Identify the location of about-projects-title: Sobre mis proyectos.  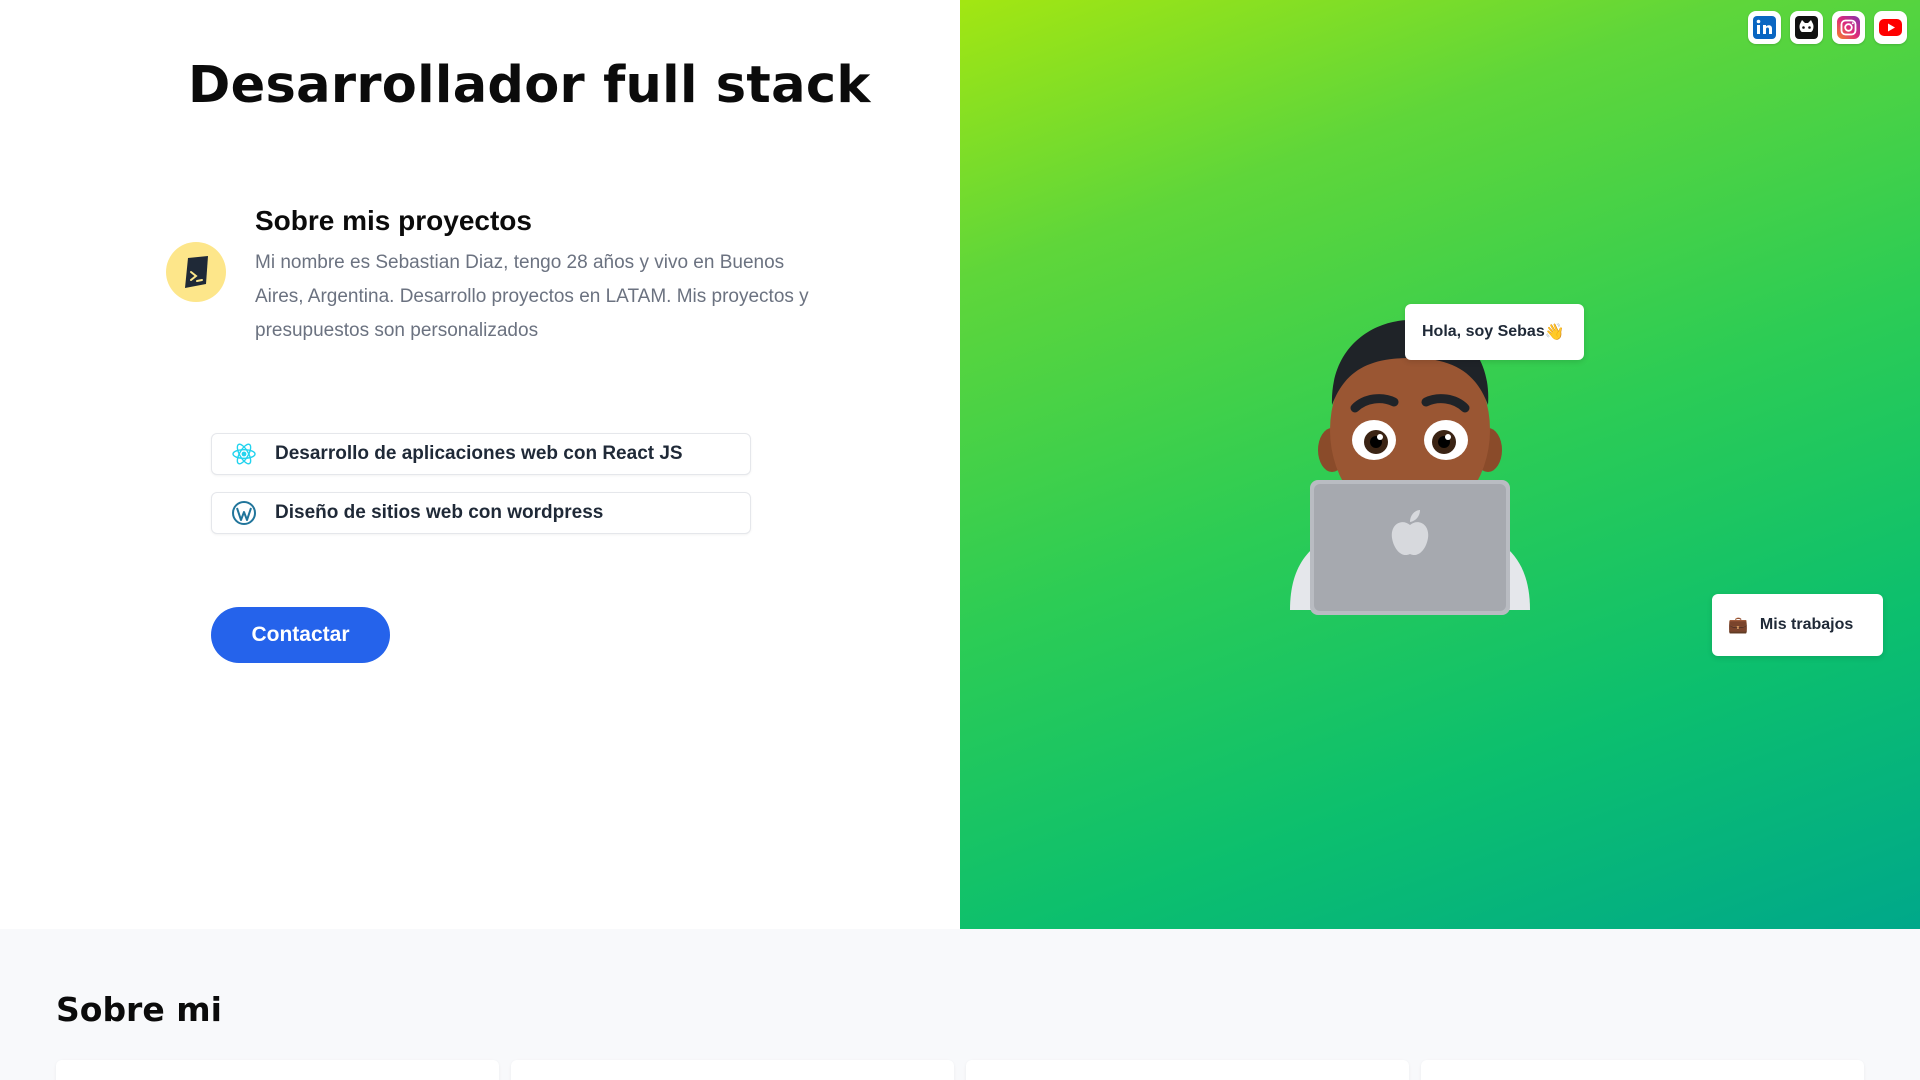
(393, 220).